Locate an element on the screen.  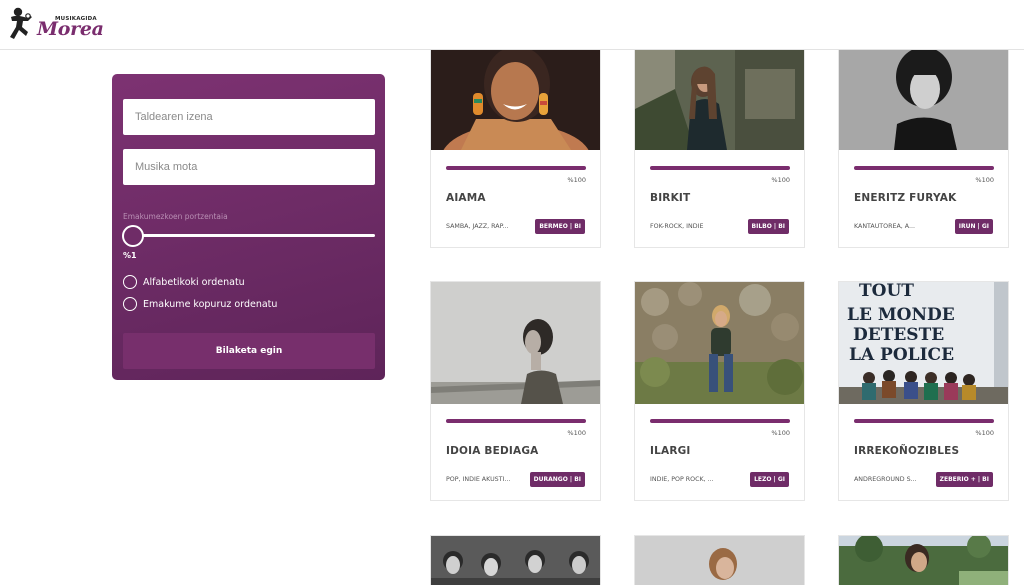
band-photo: TOUT LE MONDE DETESTE LA POLICE is located at coordinates (923, 343).